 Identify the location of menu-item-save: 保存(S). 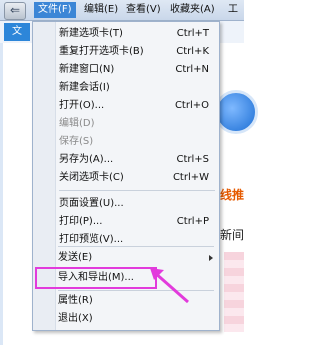
(126, 142).